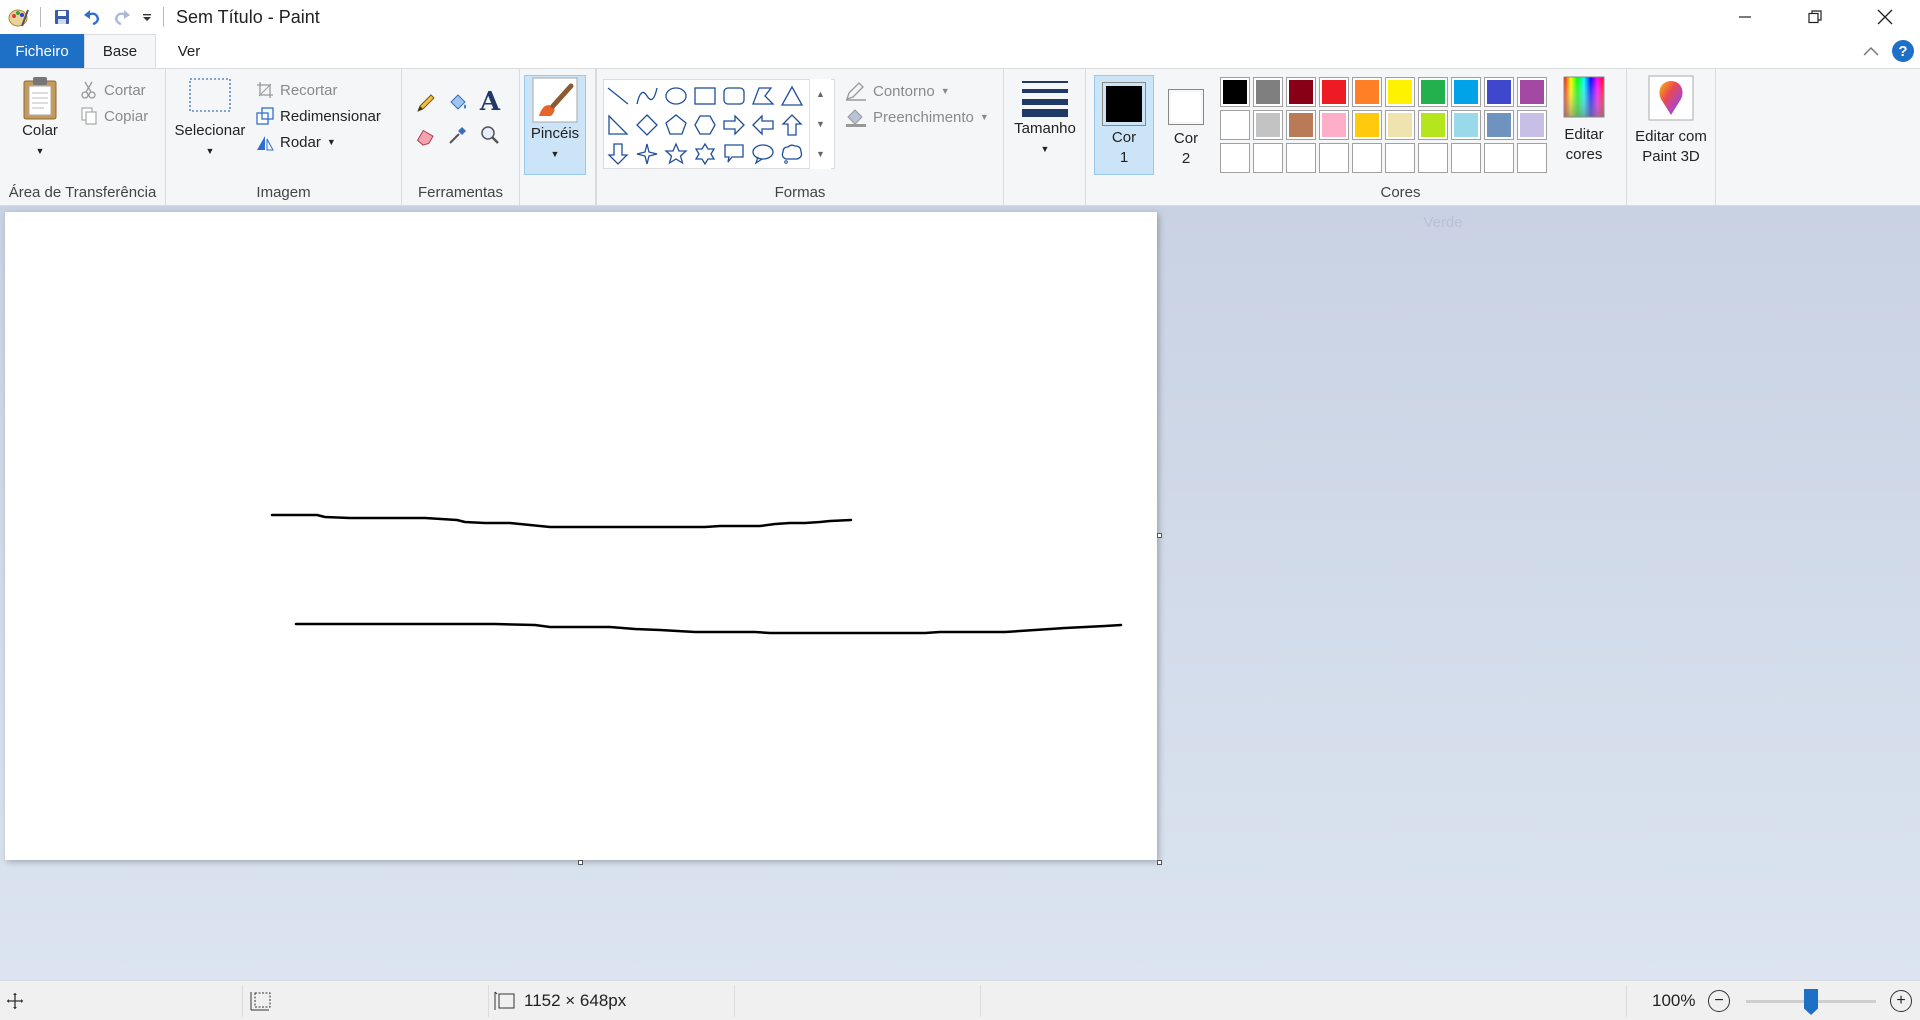  I want to click on palette-color-r1-c10, so click(1532, 92).